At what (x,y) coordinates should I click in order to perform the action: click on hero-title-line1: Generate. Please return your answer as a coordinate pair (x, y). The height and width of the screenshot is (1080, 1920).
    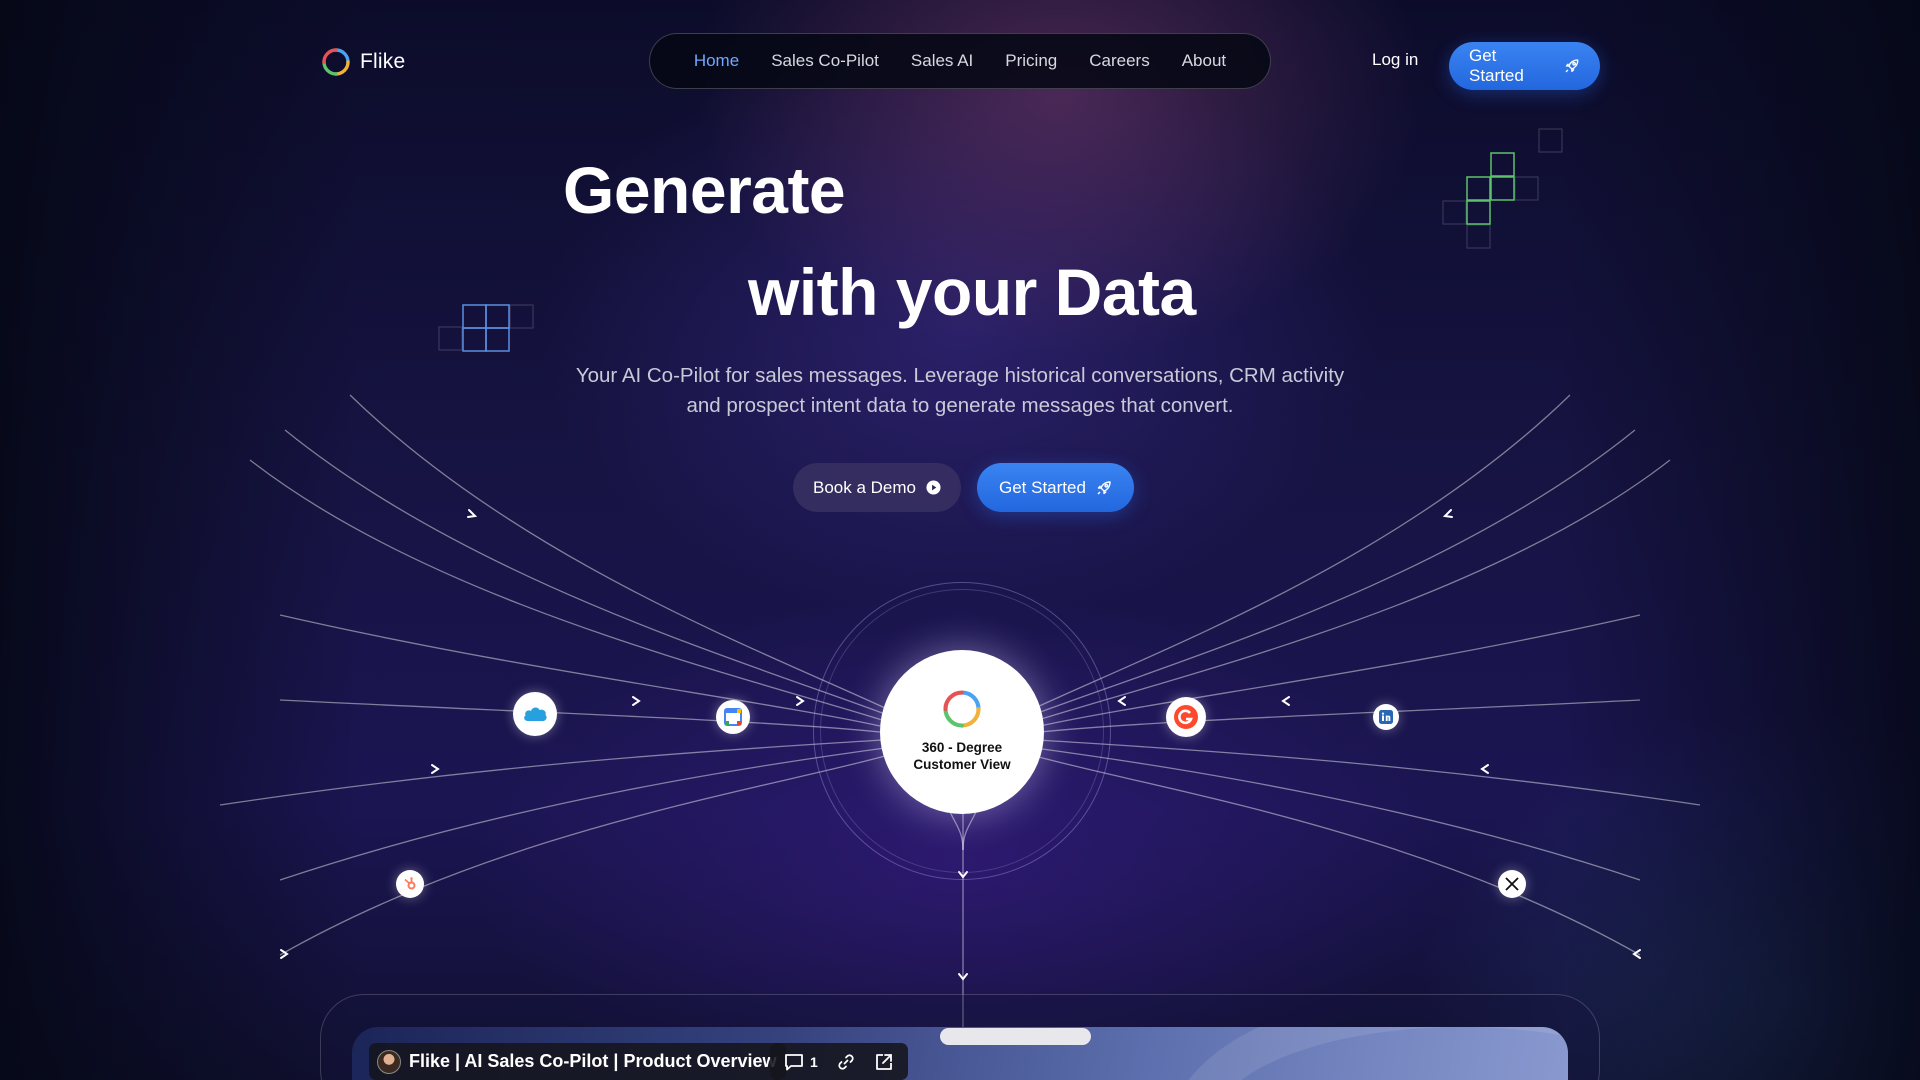
    Looking at the image, I should click on (704, 190).